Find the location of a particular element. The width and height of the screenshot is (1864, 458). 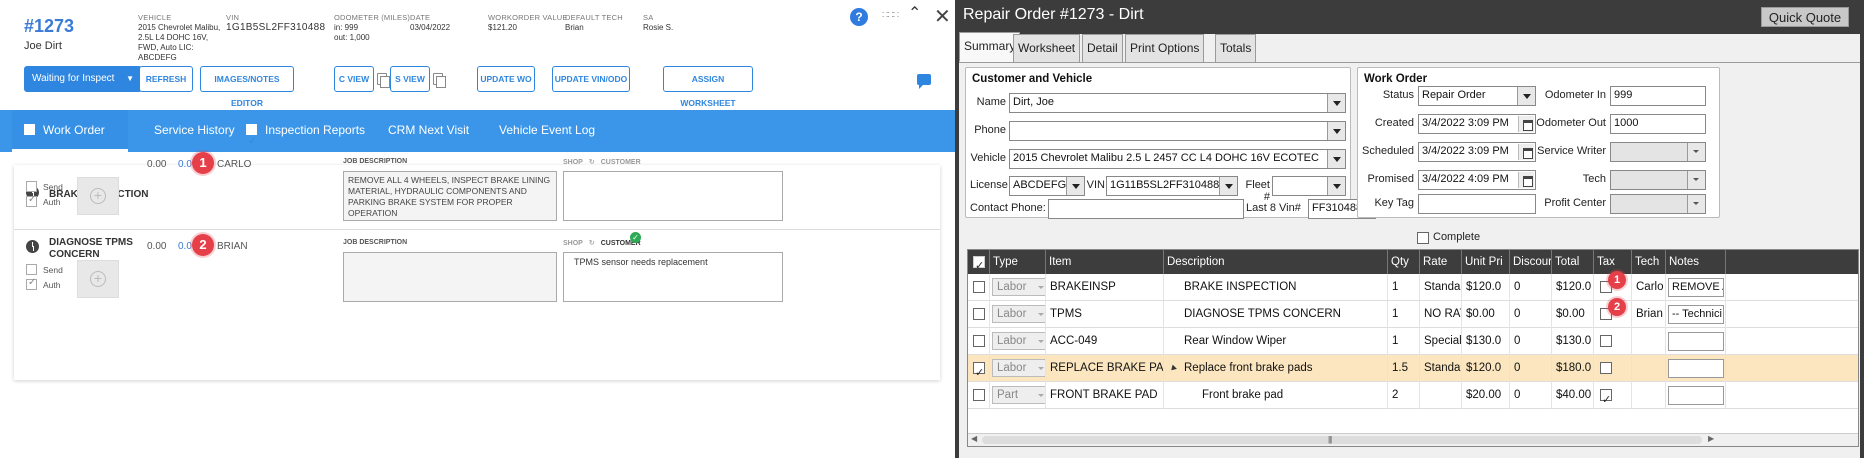

tab-print-options: Print Options is located at coordinates (1165, 48).